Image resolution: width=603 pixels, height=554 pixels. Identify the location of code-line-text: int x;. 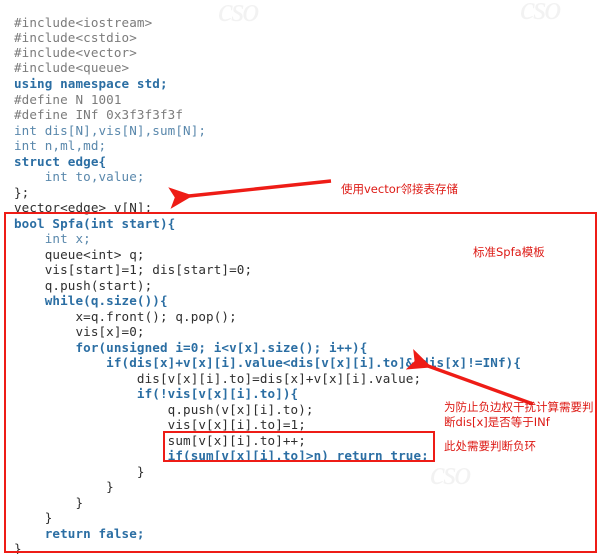
(52, 238).